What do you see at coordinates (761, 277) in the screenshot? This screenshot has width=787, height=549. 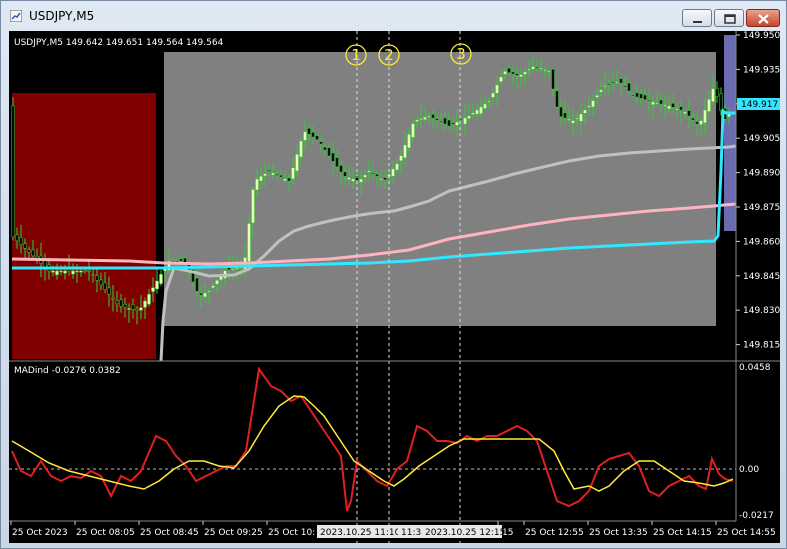 I see `price-tick-label: 149.845` at bounding box center [761, 277].